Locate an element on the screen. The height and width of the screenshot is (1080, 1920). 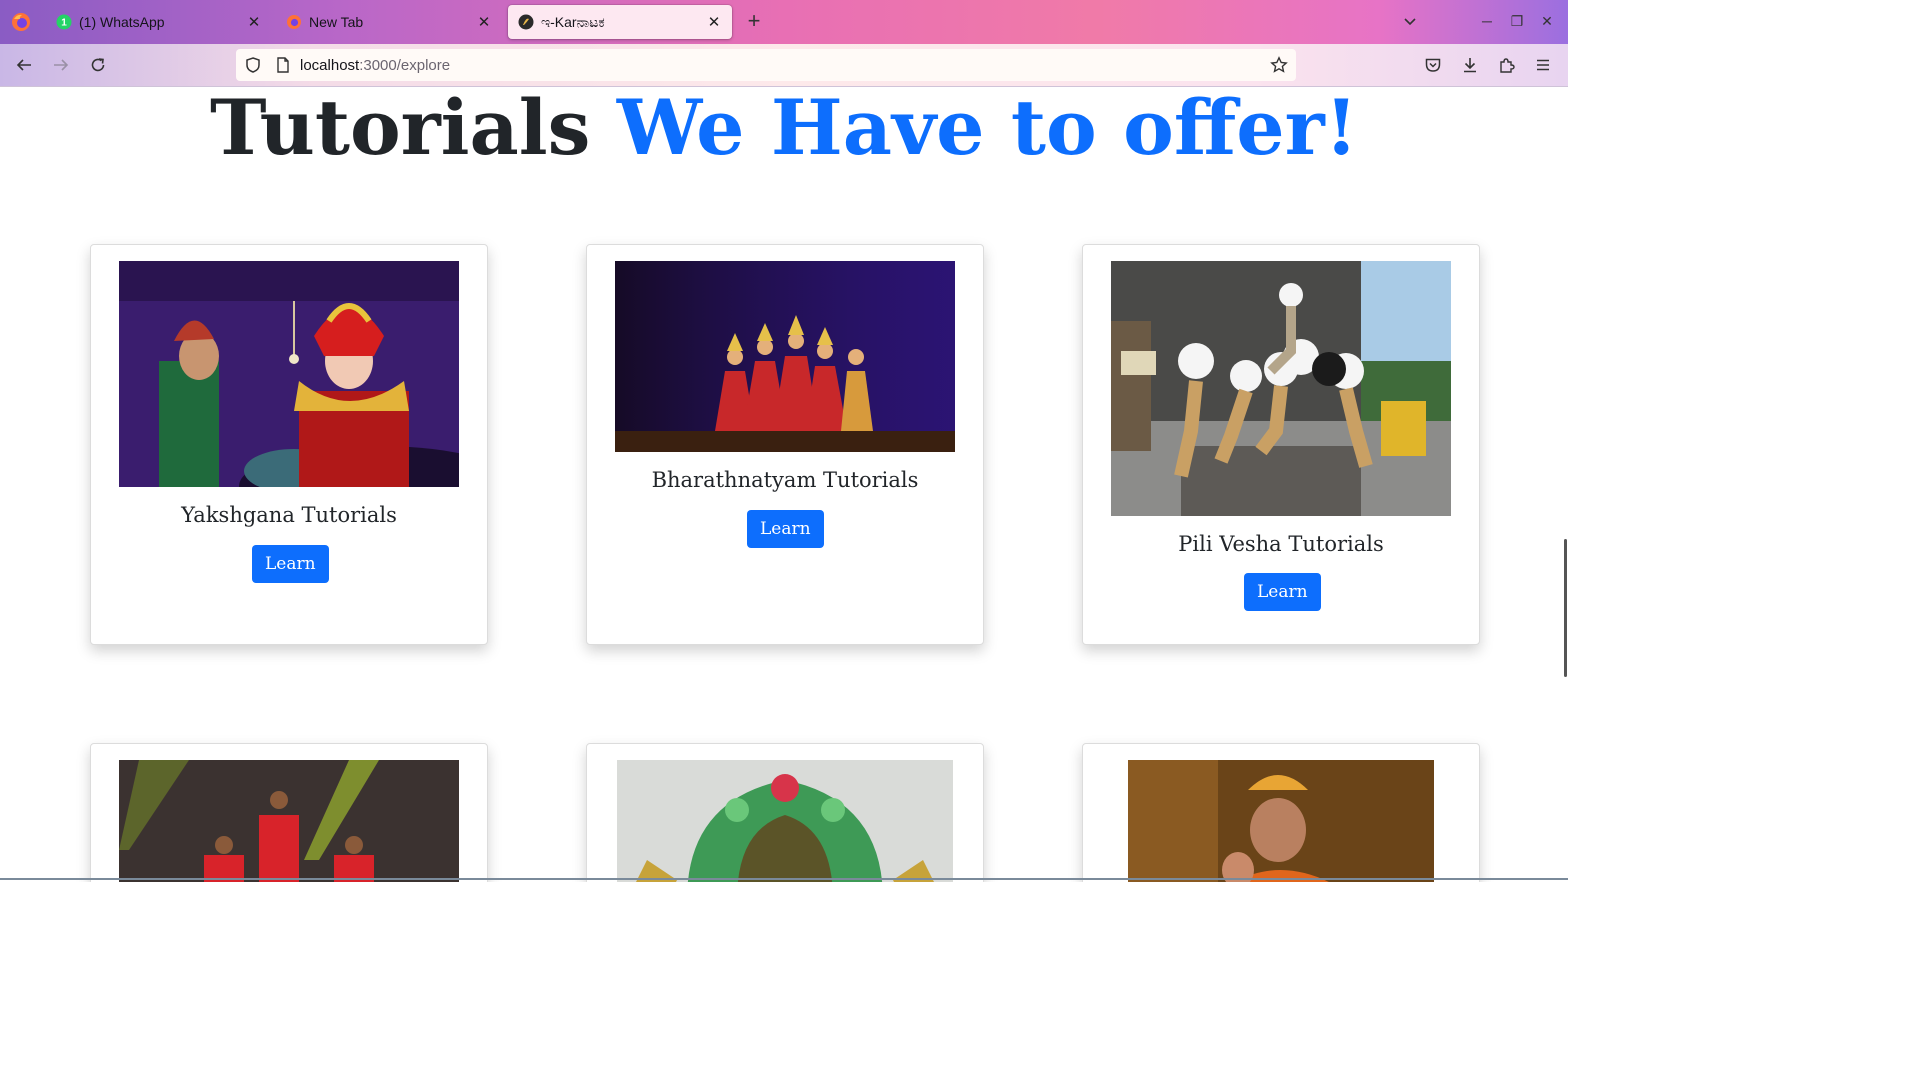
navigation-toolbar: localhost:3000/explore is located at coordinates (784, 65).